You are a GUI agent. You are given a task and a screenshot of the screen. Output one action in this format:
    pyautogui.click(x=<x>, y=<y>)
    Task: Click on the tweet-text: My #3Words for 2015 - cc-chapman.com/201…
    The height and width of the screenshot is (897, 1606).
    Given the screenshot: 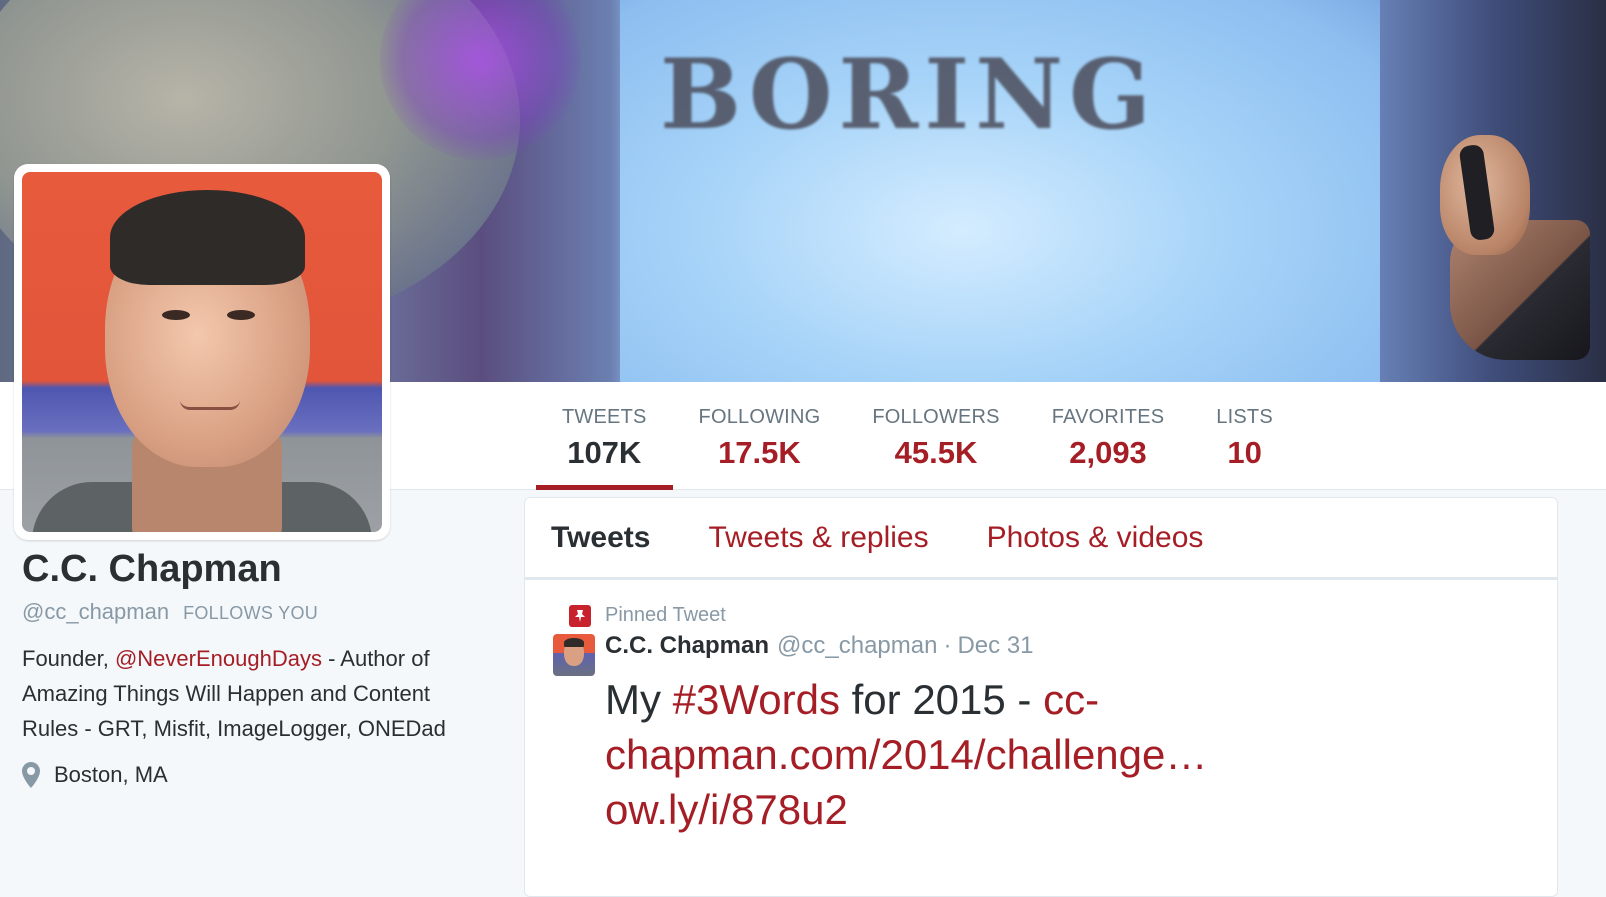 What is the action you would take?
    pyautogui.click(x=955, y=754)
    